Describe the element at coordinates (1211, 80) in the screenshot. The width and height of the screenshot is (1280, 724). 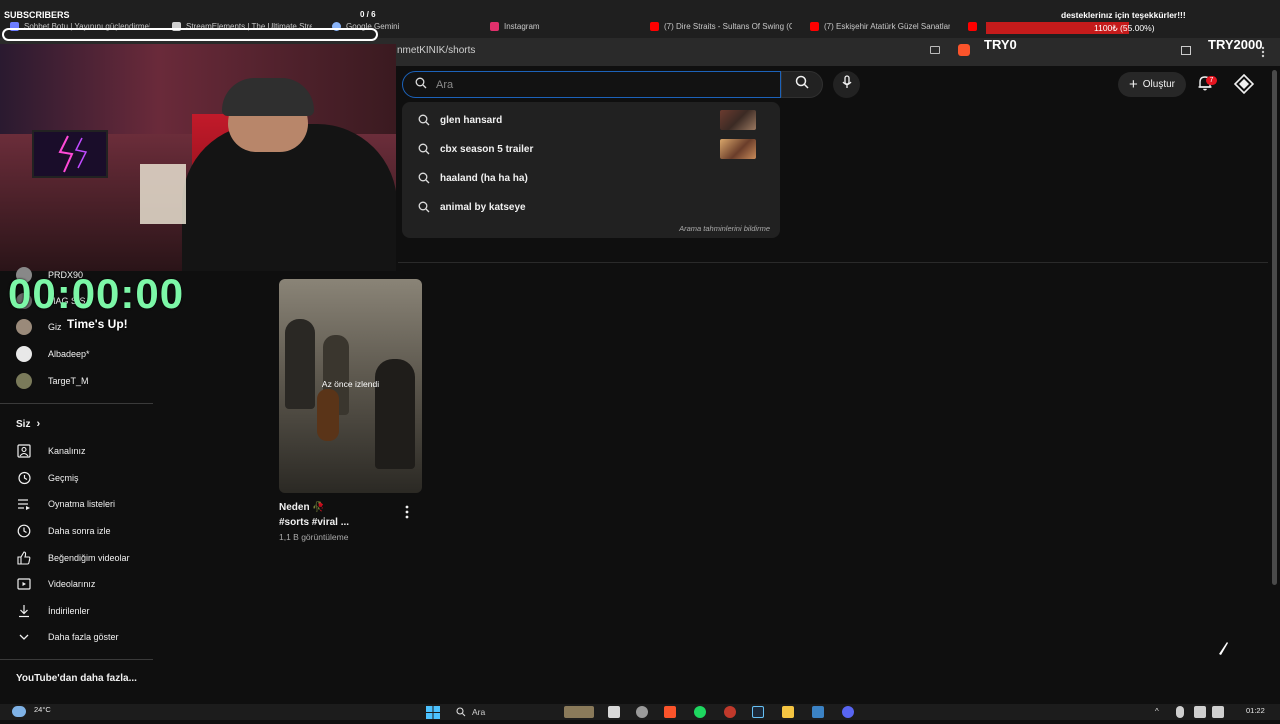
I see `notification-badge: 7` at that location.